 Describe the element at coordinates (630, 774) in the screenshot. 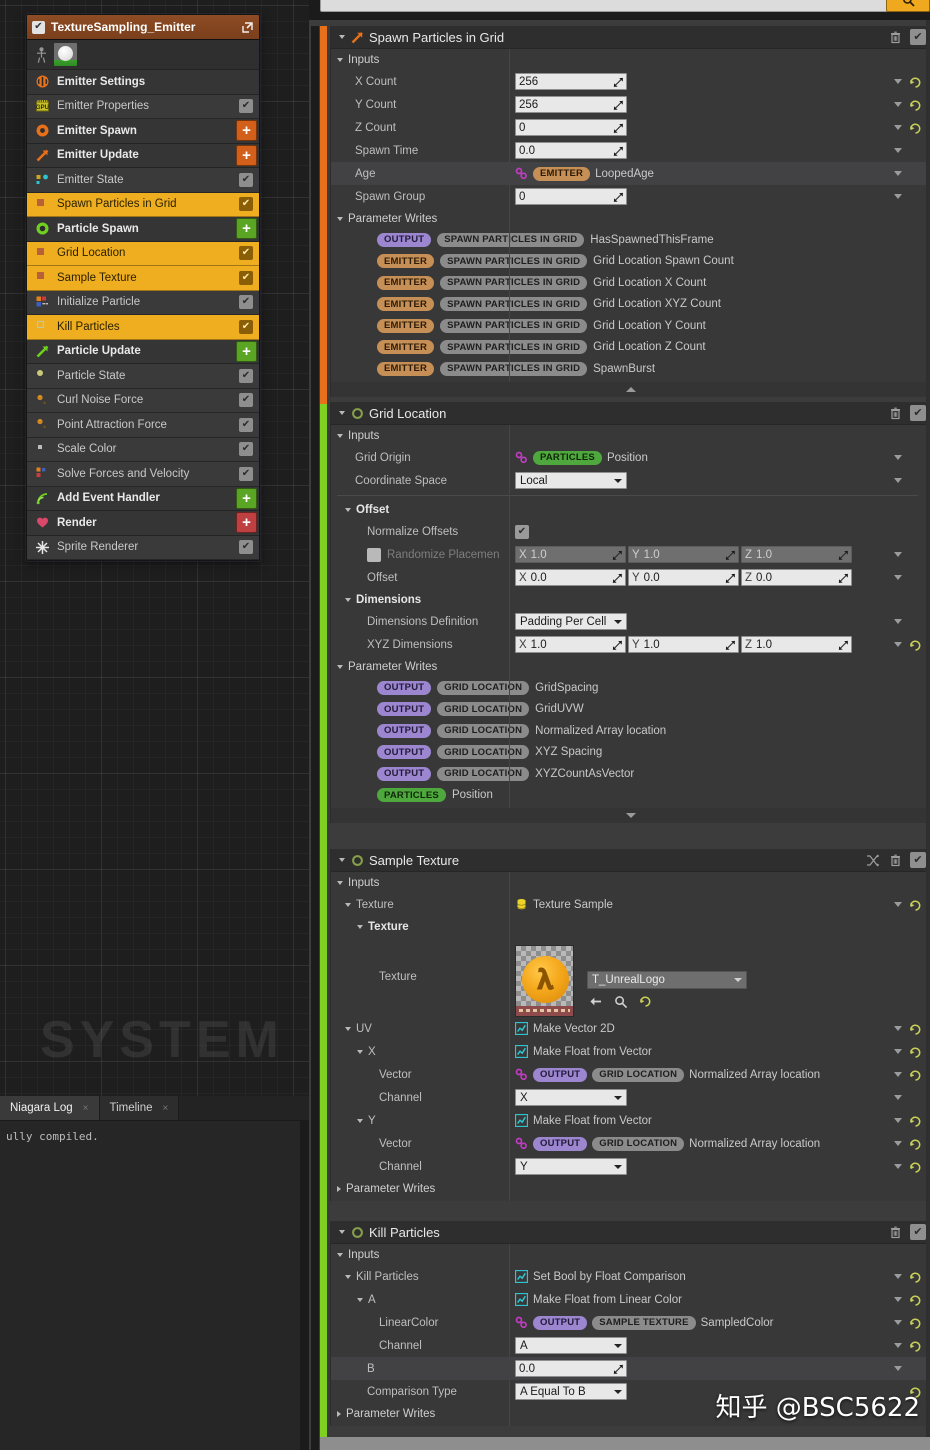

I see `parameter-write-row: OUTPUT GRID LOCATION XYZCountAsVector` at that location.